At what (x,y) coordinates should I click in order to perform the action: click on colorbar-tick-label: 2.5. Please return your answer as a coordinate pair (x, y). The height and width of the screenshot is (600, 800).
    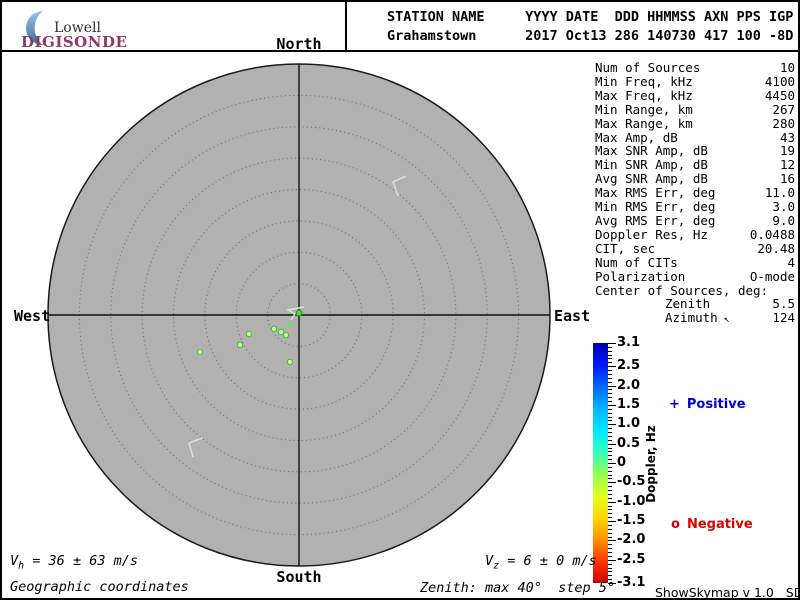
    Looking at the image, I should click on (629, 366).